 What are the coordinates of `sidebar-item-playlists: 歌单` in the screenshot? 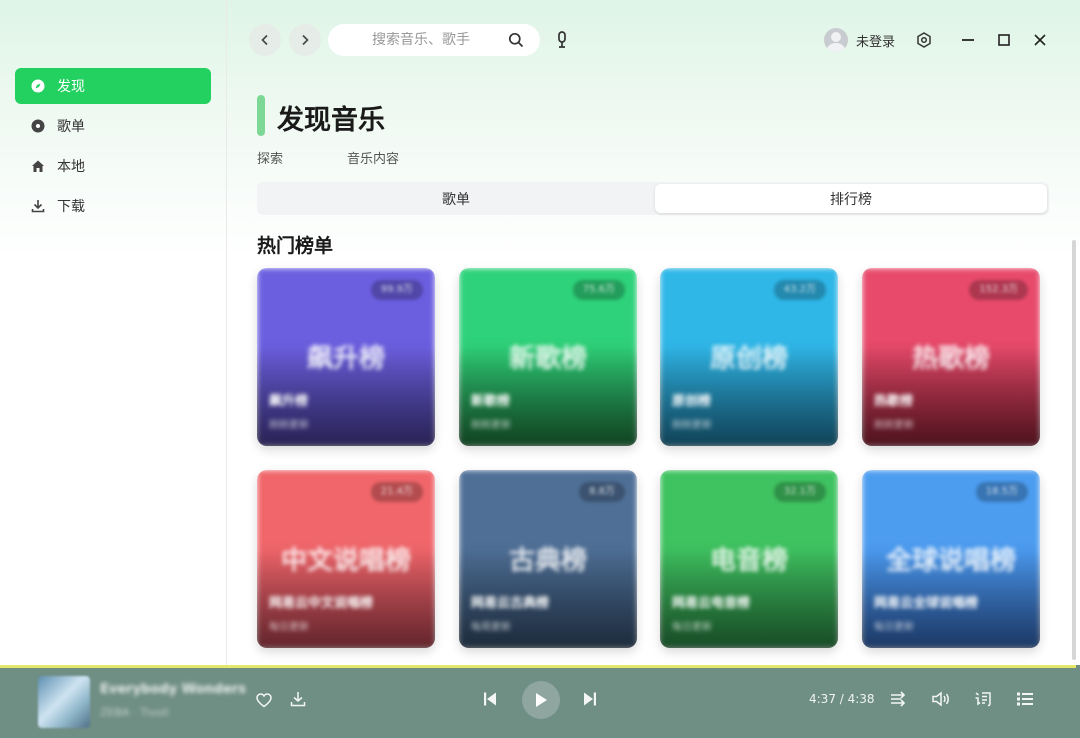 It's located at (113, 126).